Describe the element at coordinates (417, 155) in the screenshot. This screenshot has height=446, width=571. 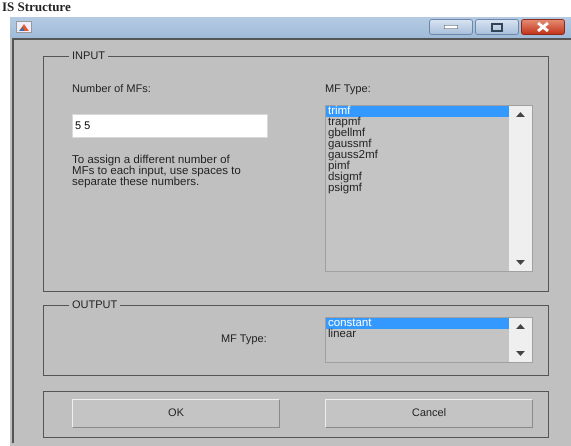
I see `list-option: gauss2mf` at that location.